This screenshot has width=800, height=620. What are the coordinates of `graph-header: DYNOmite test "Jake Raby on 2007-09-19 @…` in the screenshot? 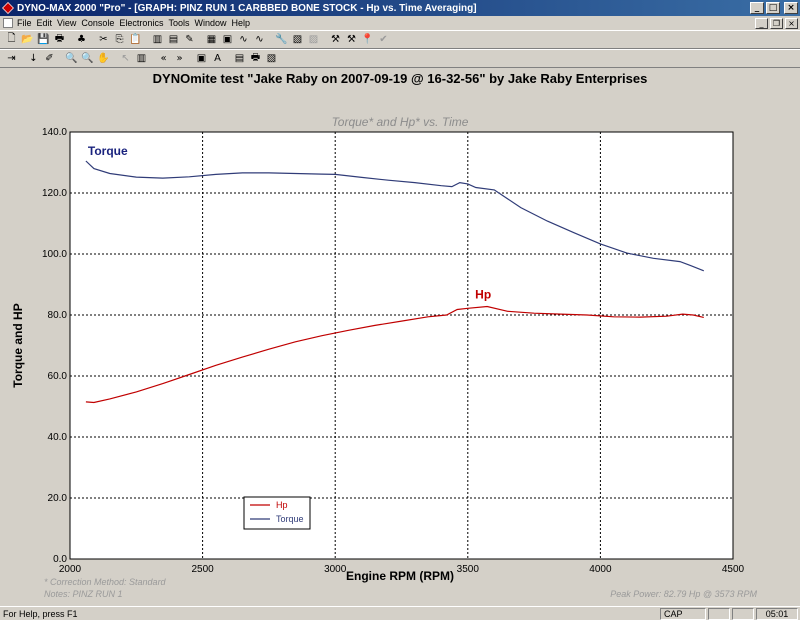 It's located at (400, 78).